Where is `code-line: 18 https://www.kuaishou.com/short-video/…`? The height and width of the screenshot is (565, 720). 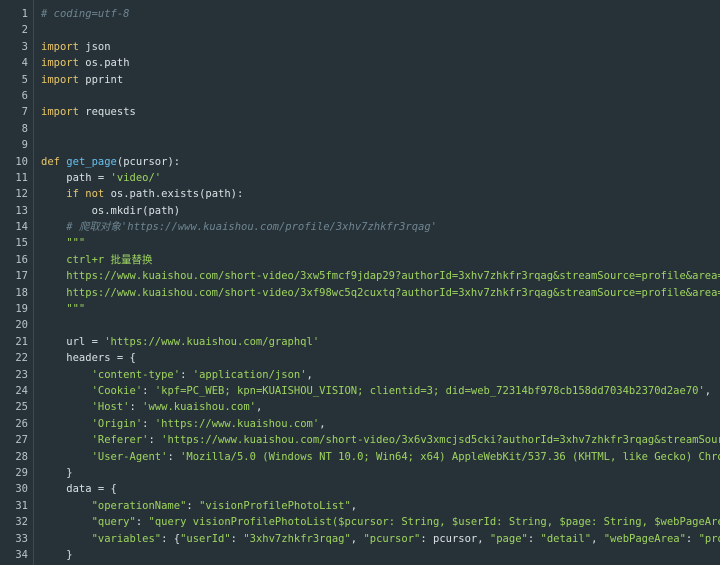 code-line: 18 https://www.kuaishou.com/short-video/… is located at coordinates (360, 293).